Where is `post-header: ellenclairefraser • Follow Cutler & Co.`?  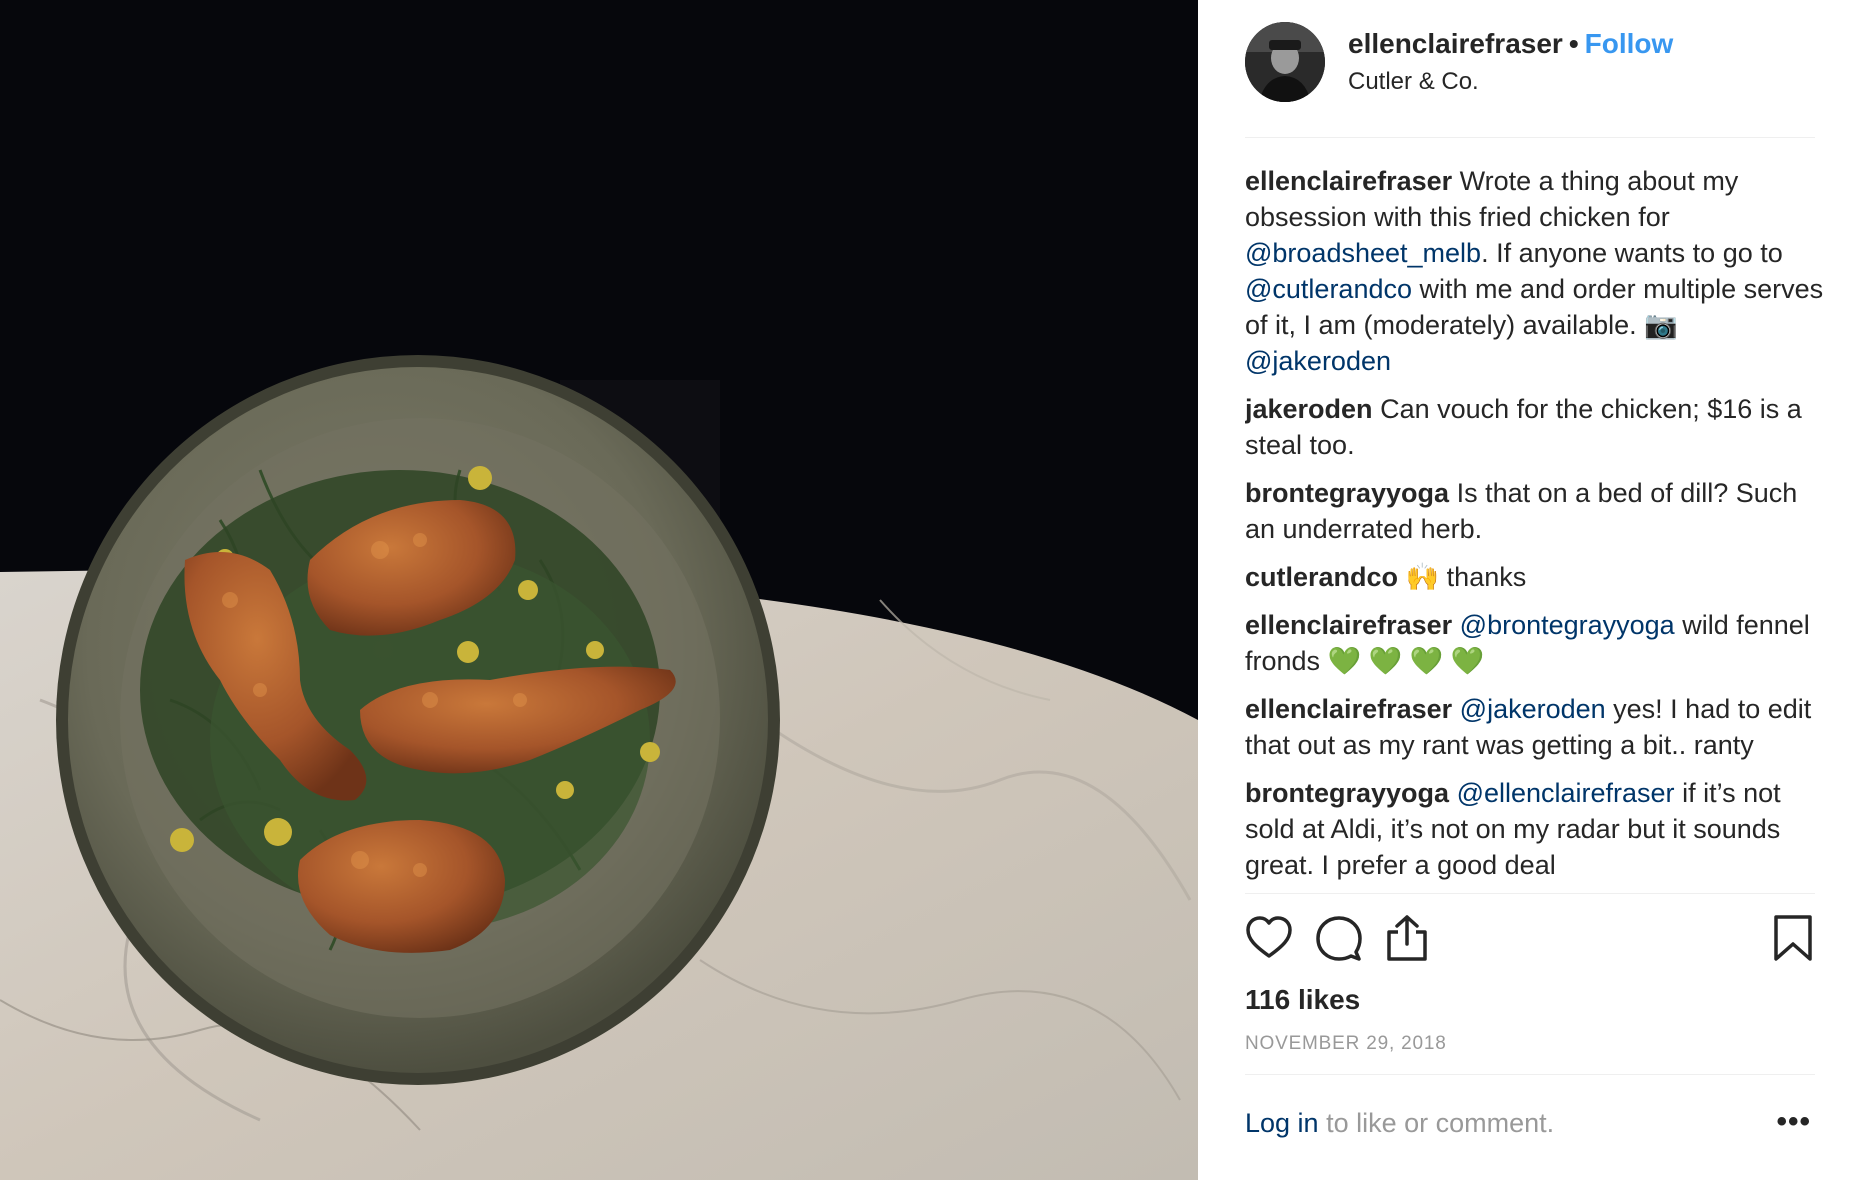
post-header: ellenclairefraser • Follow Cutler & Co. is located at coordinates (1530, 80).